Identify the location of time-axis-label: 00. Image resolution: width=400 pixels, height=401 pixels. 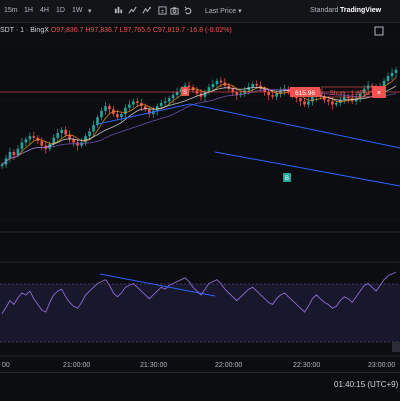
(6, 365).